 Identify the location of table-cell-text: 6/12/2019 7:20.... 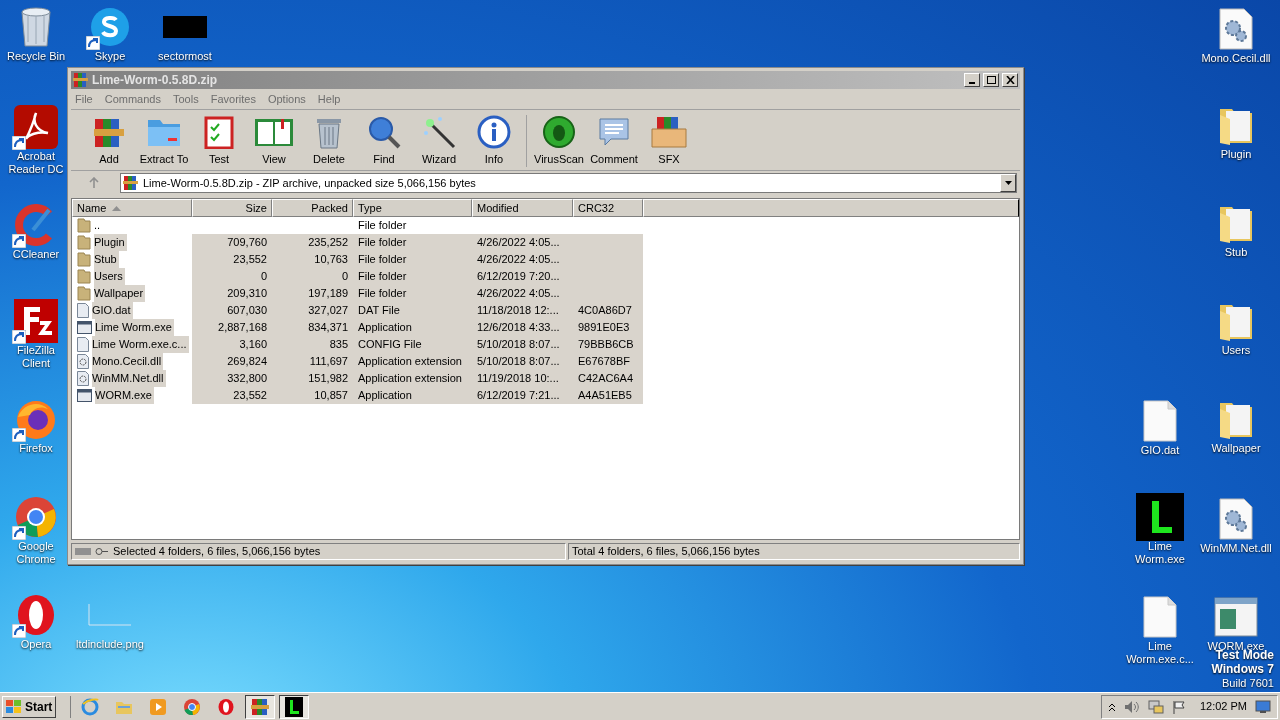
(518, 277).